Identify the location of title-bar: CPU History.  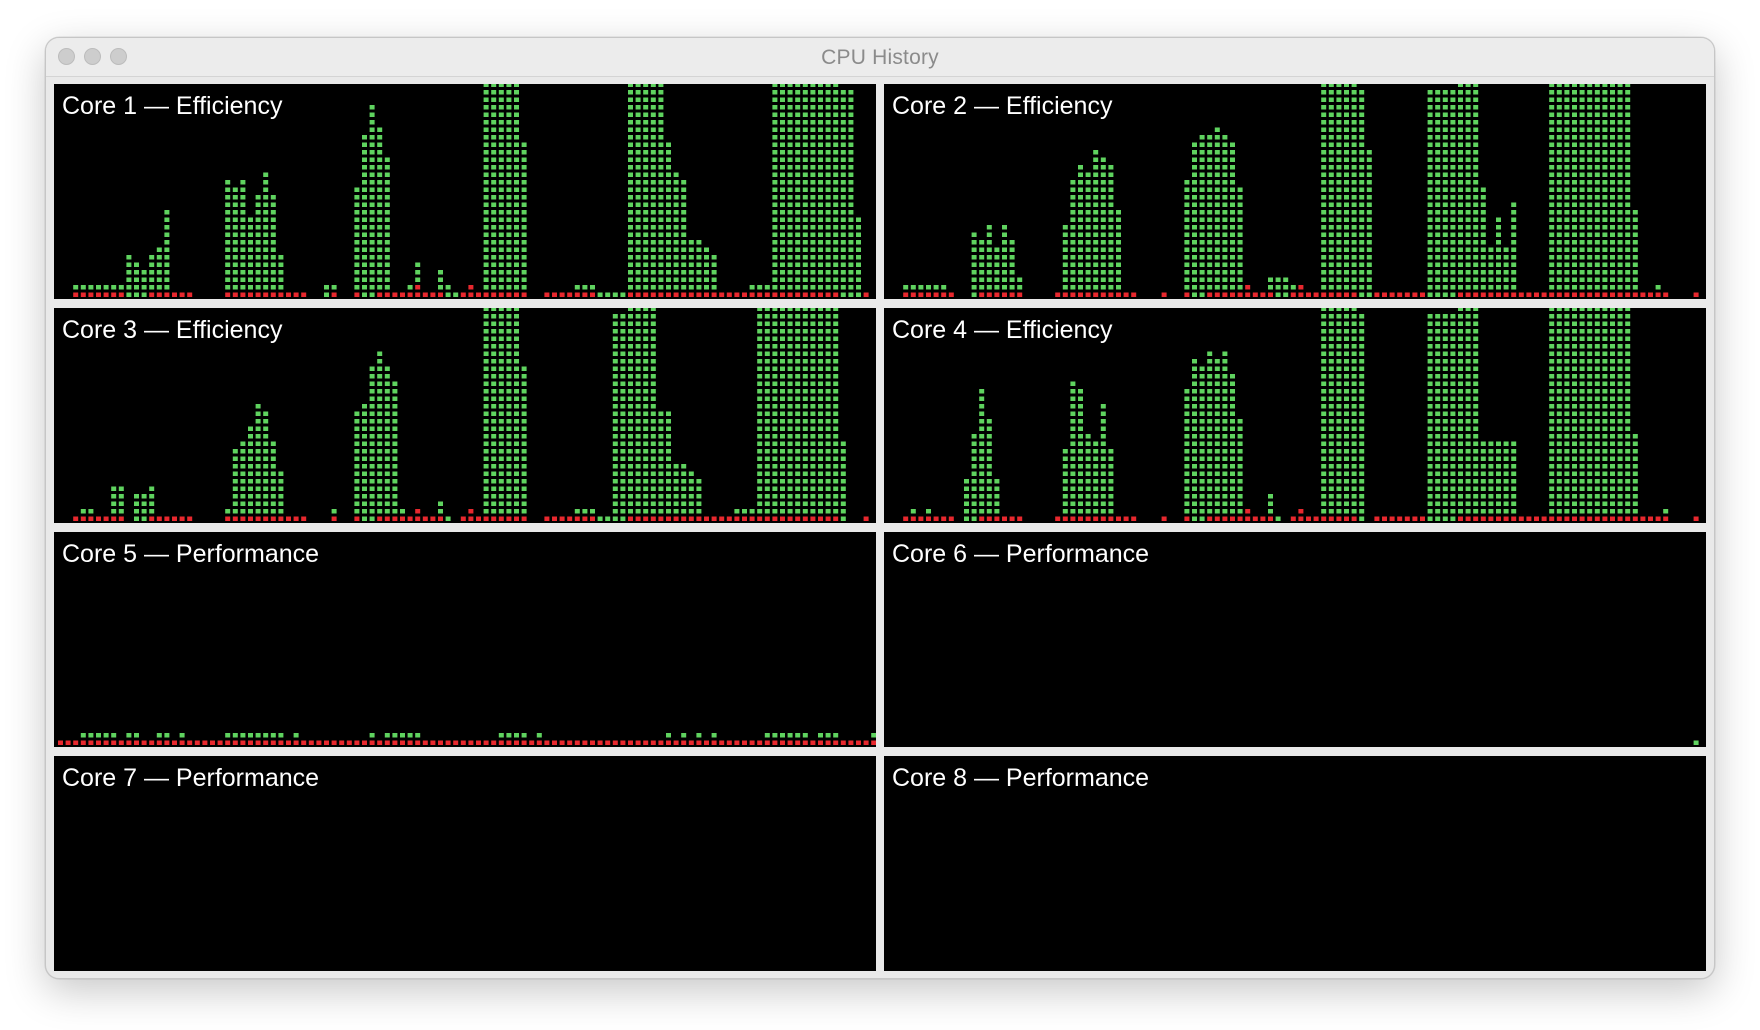
(880, 57).